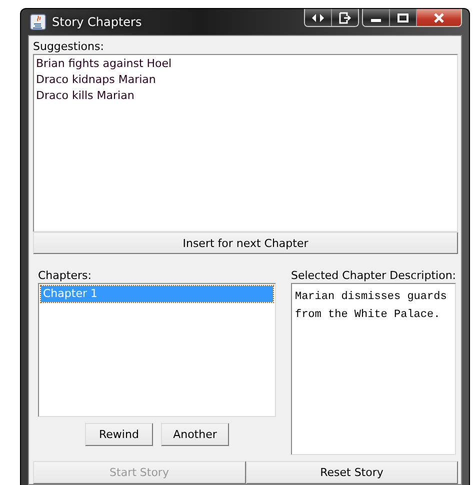 The image size is (473, 485). I want to click on insert-button: Insert for next Chapter, so click(245, 243).